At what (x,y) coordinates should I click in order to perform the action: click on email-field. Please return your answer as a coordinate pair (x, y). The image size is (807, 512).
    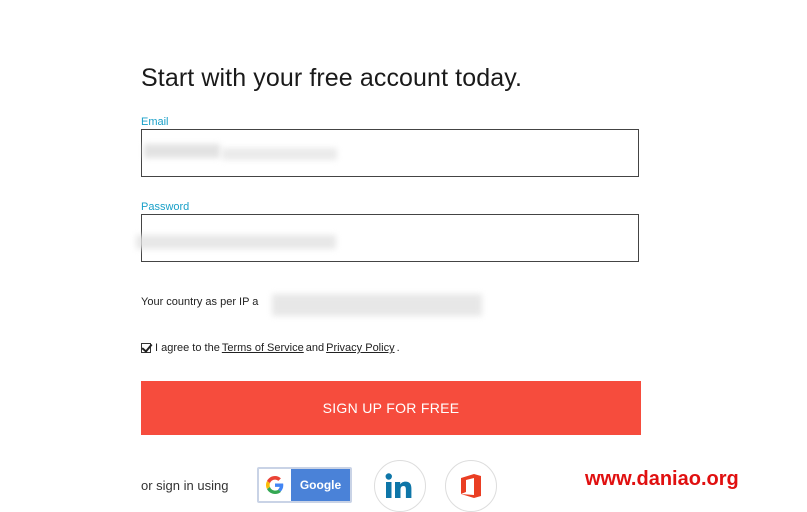
    Looking at the image, I should click on (390, 153).